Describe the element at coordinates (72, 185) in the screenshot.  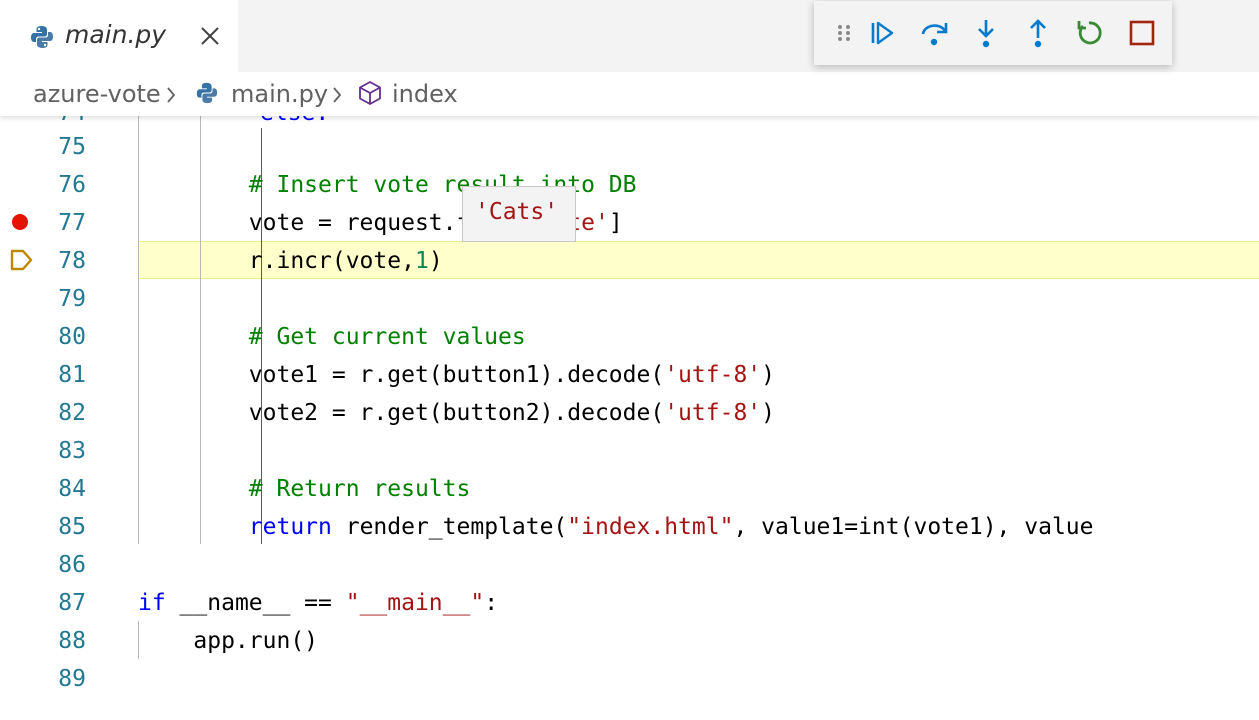
I see `line-number: 76` at that location.